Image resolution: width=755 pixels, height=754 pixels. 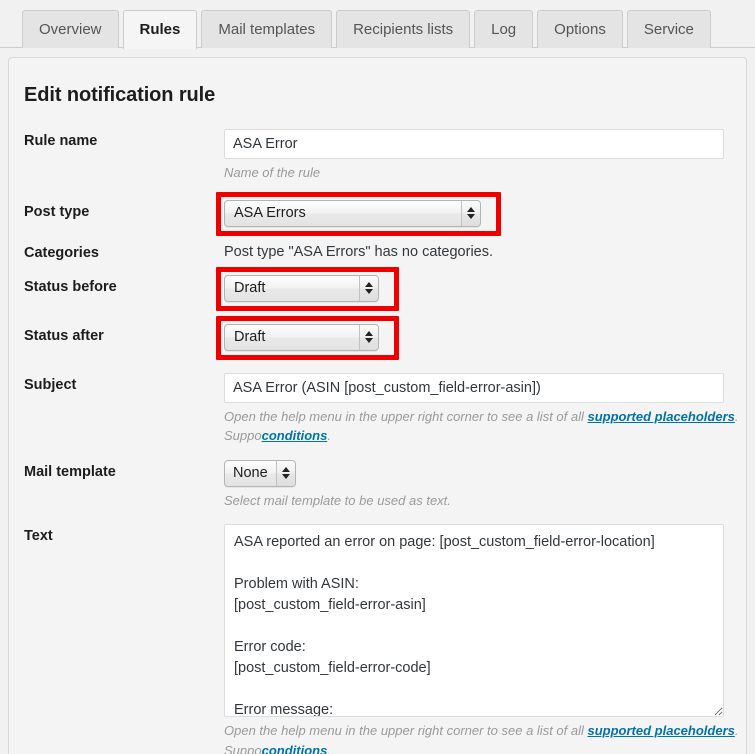 What do you see at coordinates (301, 337) in the screenshot?
I see `status-after-select: Draft` at bounding box center [301, 337].